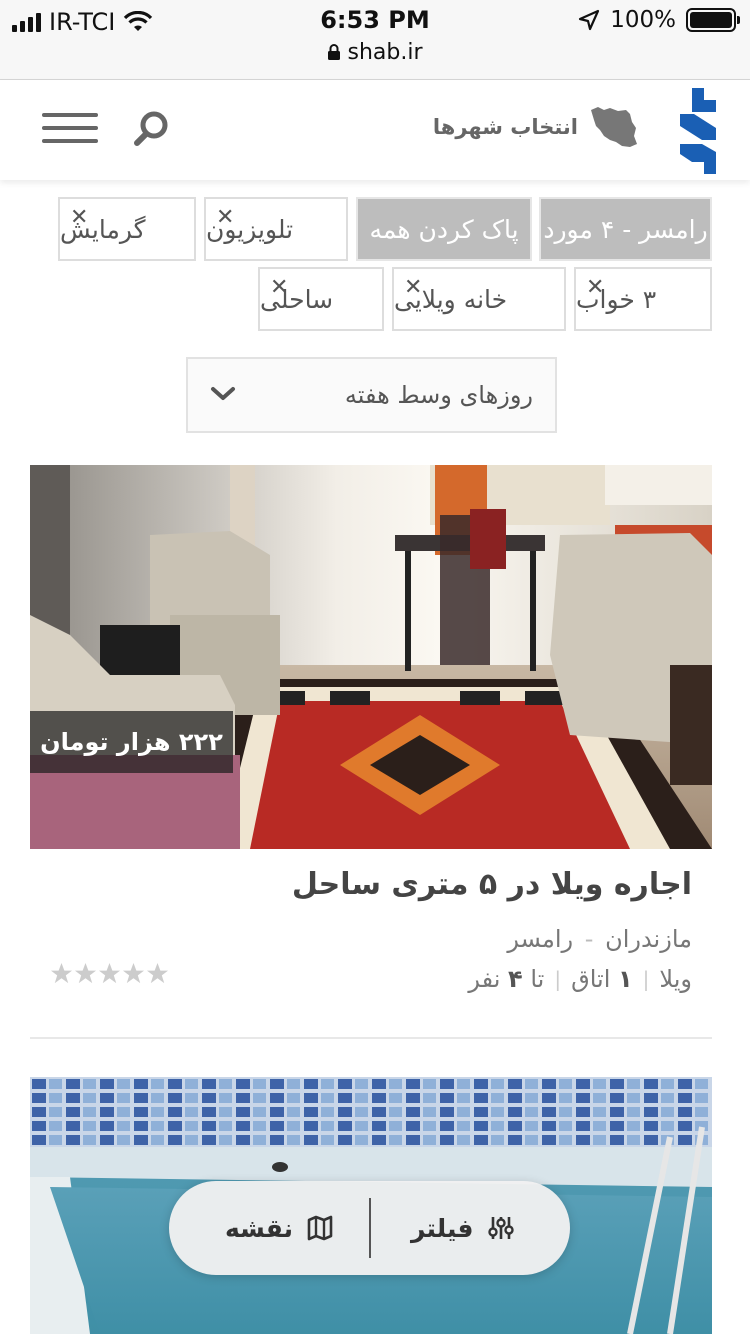 Image resolution: width=750 pixels, height=1334 pixels. I want to click on map-icon, so click(320, 1228).